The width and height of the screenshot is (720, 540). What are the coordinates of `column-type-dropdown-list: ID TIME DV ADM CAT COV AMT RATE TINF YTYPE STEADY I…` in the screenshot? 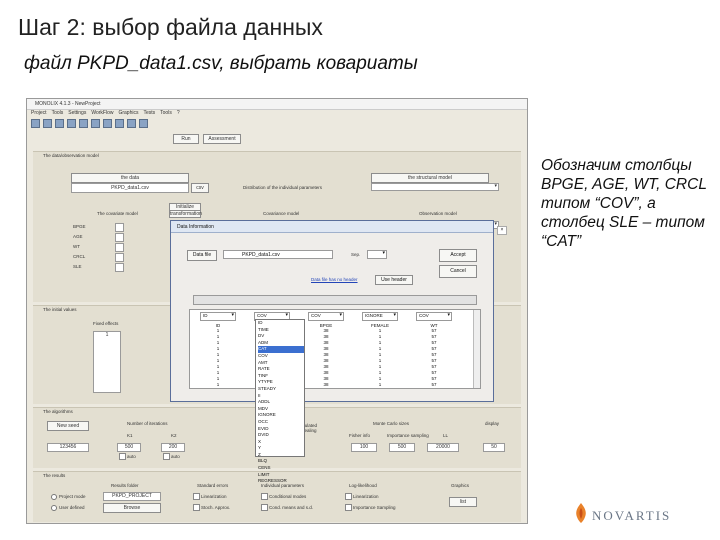 It's located at (280, 401).